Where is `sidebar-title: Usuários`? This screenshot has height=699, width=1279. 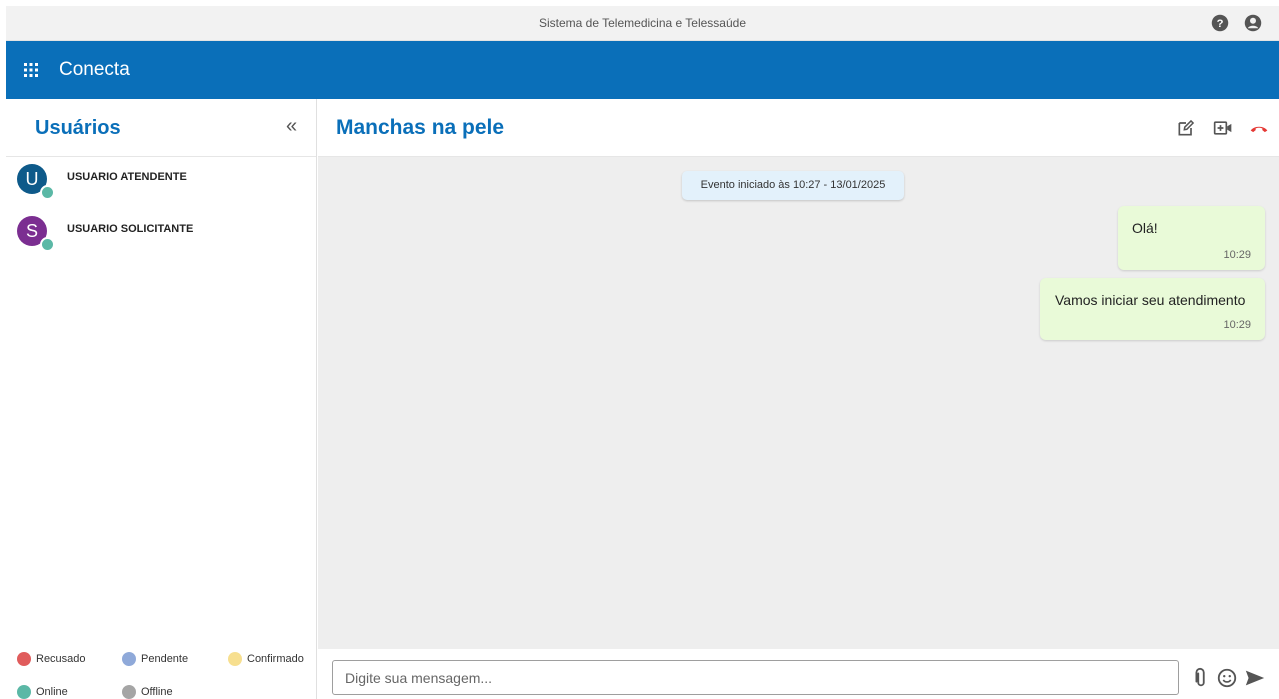 sidebar-title: Usuários is located at coordinates (78, 128).